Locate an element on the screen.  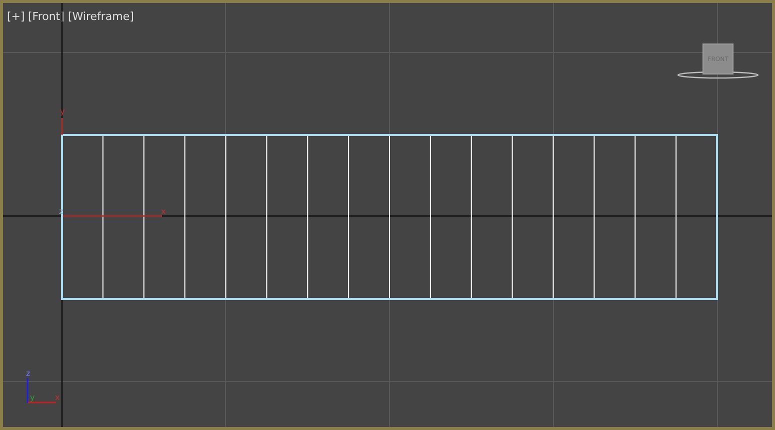
viewport-menu: [+] is located at coordinates (16, 16).